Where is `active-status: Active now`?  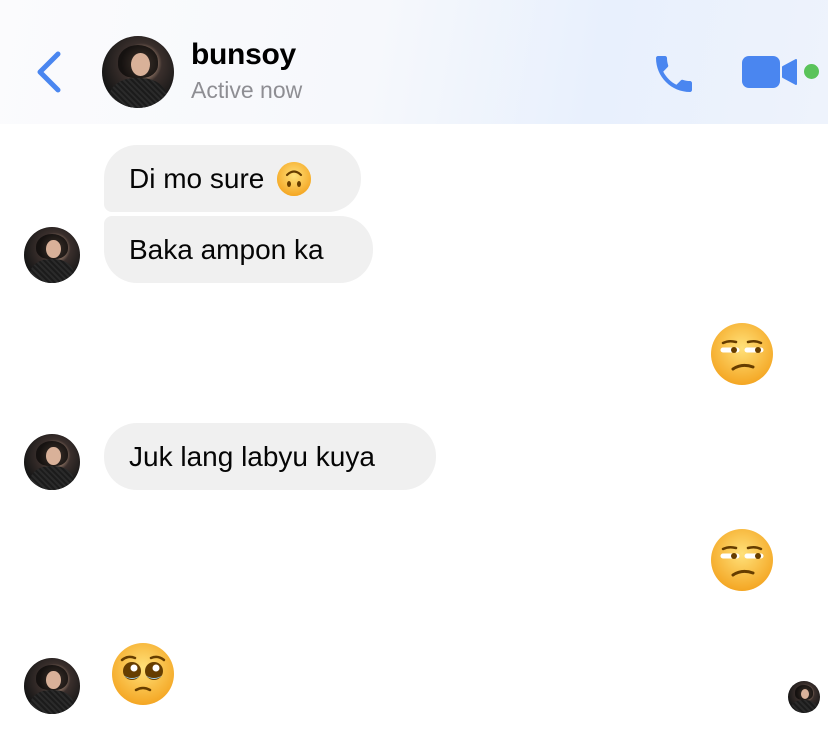
active-status: Active now is located at coordinates (247, 90).